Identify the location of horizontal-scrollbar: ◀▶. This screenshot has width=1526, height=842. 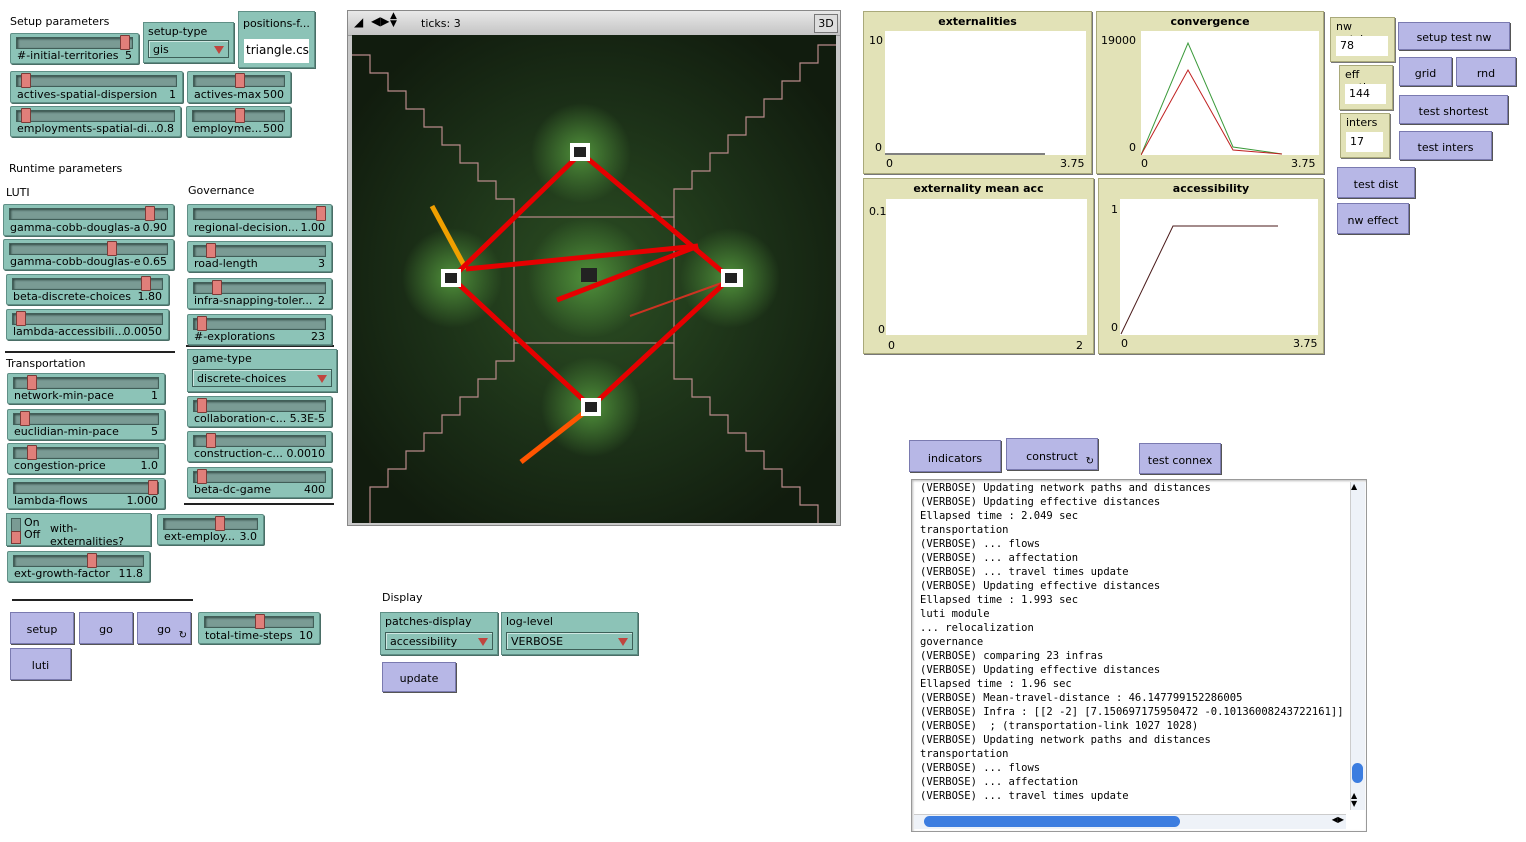
(1130, 821).